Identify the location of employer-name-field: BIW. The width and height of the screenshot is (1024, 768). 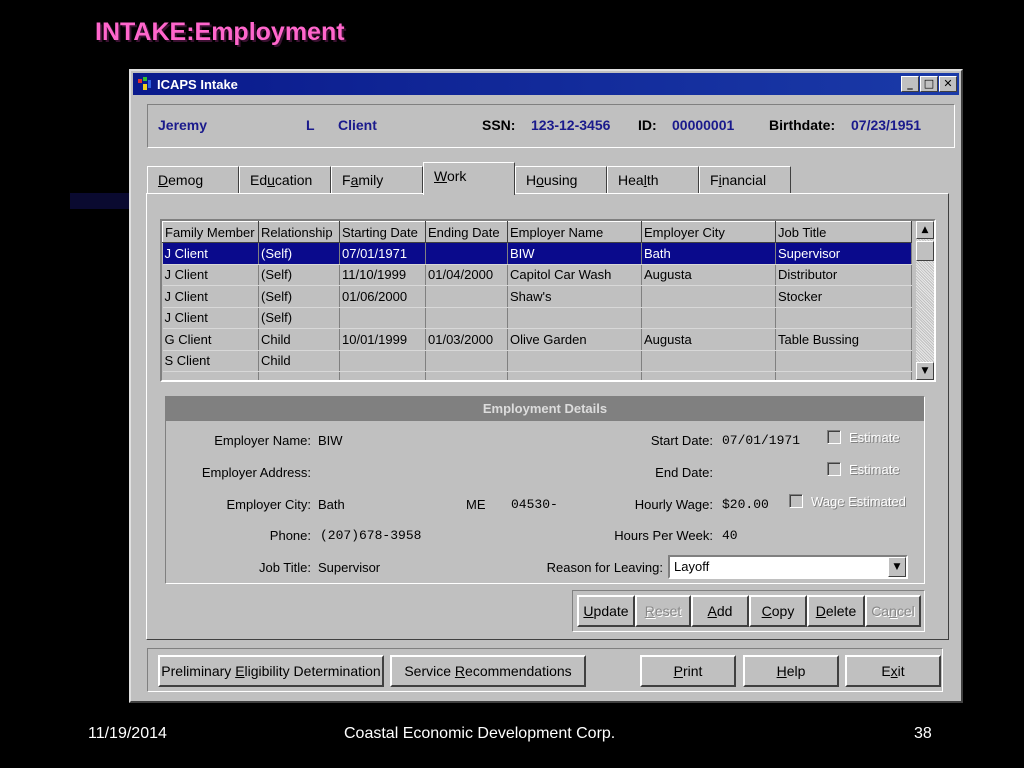
(330, 440).